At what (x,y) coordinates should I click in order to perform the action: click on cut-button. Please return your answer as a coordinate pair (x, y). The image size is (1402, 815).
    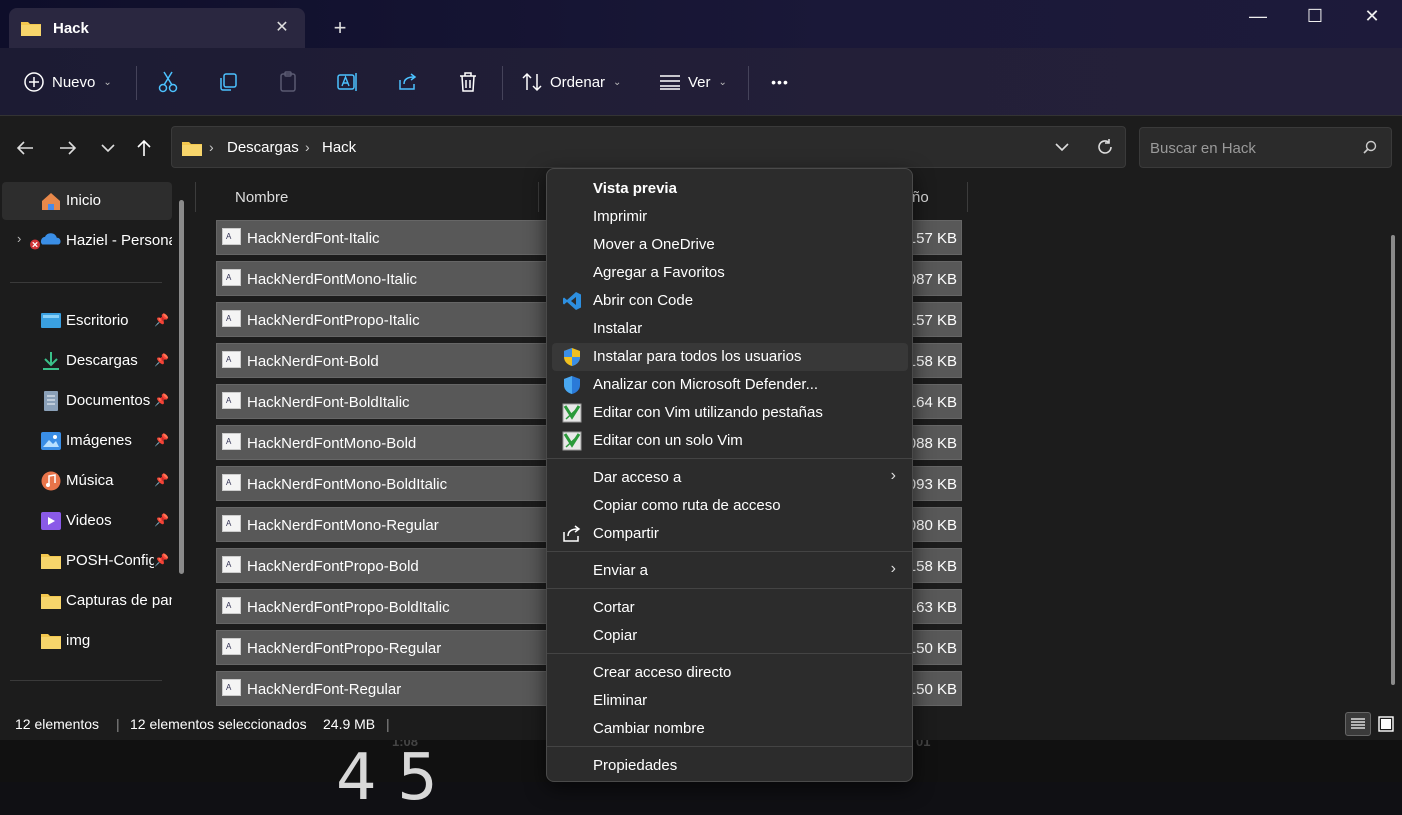
    Looking at the image, I should click on (168, 82).